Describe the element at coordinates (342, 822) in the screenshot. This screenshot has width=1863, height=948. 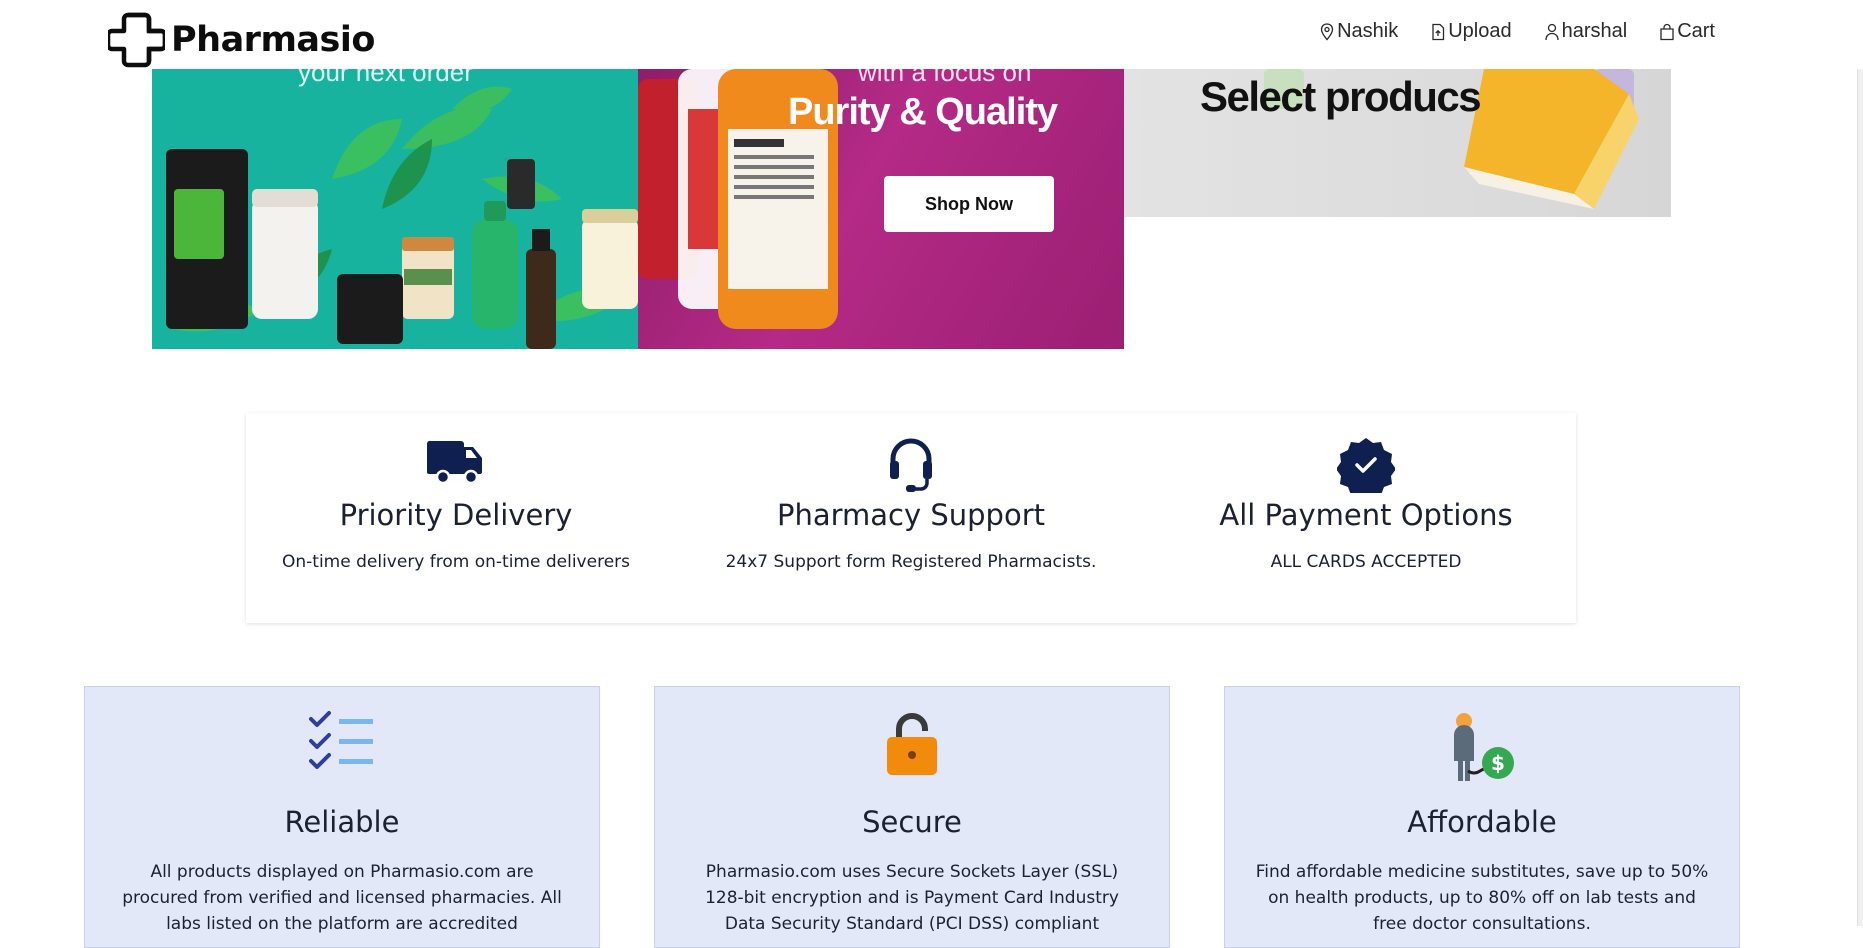
I see `card-title: Reliable` at that location.